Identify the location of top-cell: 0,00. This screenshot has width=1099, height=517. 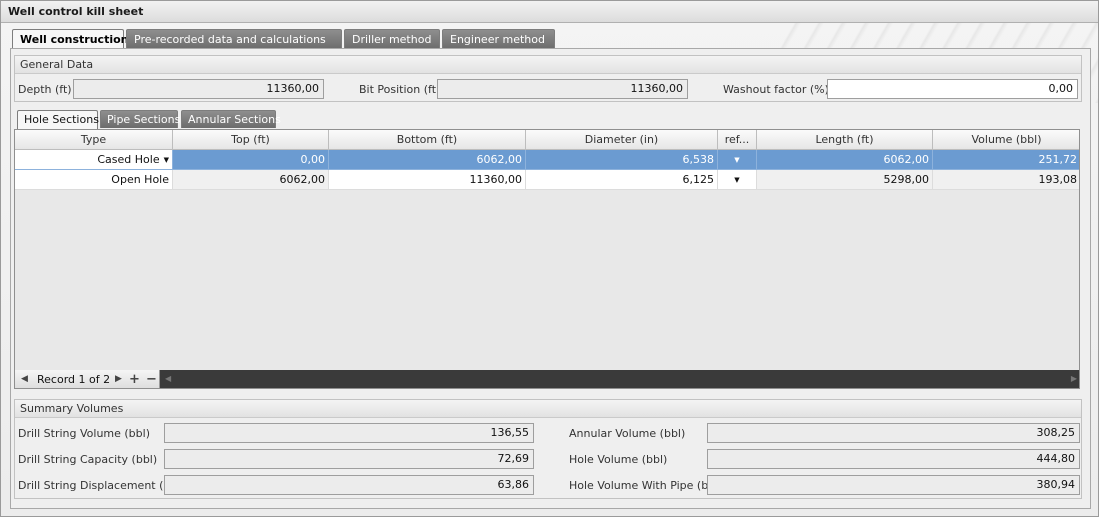
(251, 160).